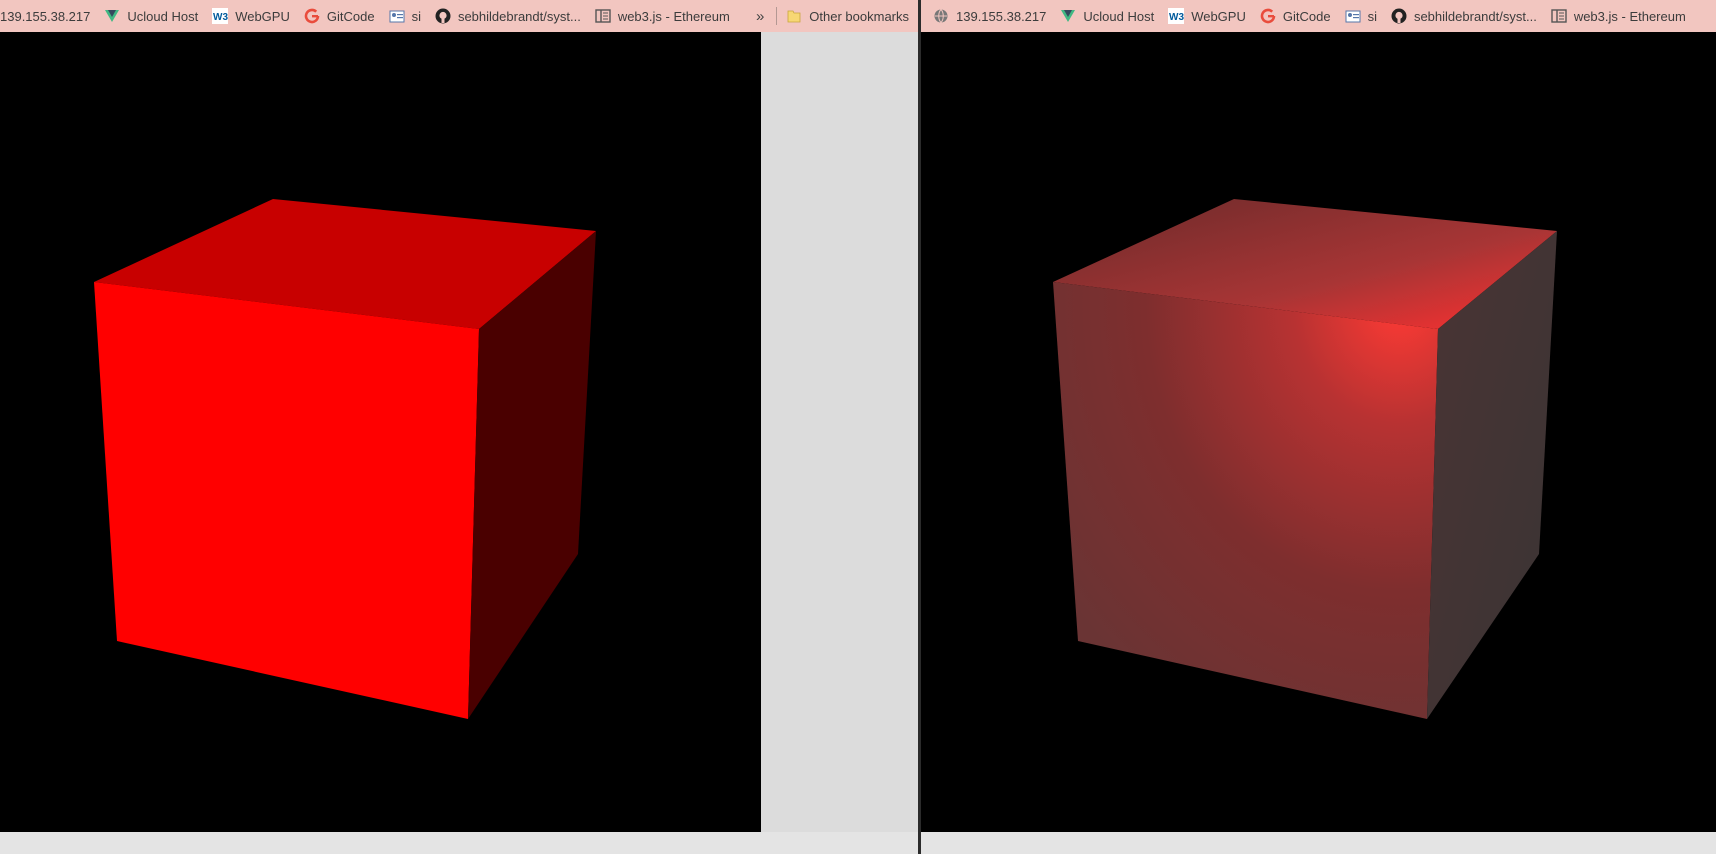  What do you see at coordinates (794, 16) in the screenshot?
I see `folder-icon` at bounding box center [794, 16].